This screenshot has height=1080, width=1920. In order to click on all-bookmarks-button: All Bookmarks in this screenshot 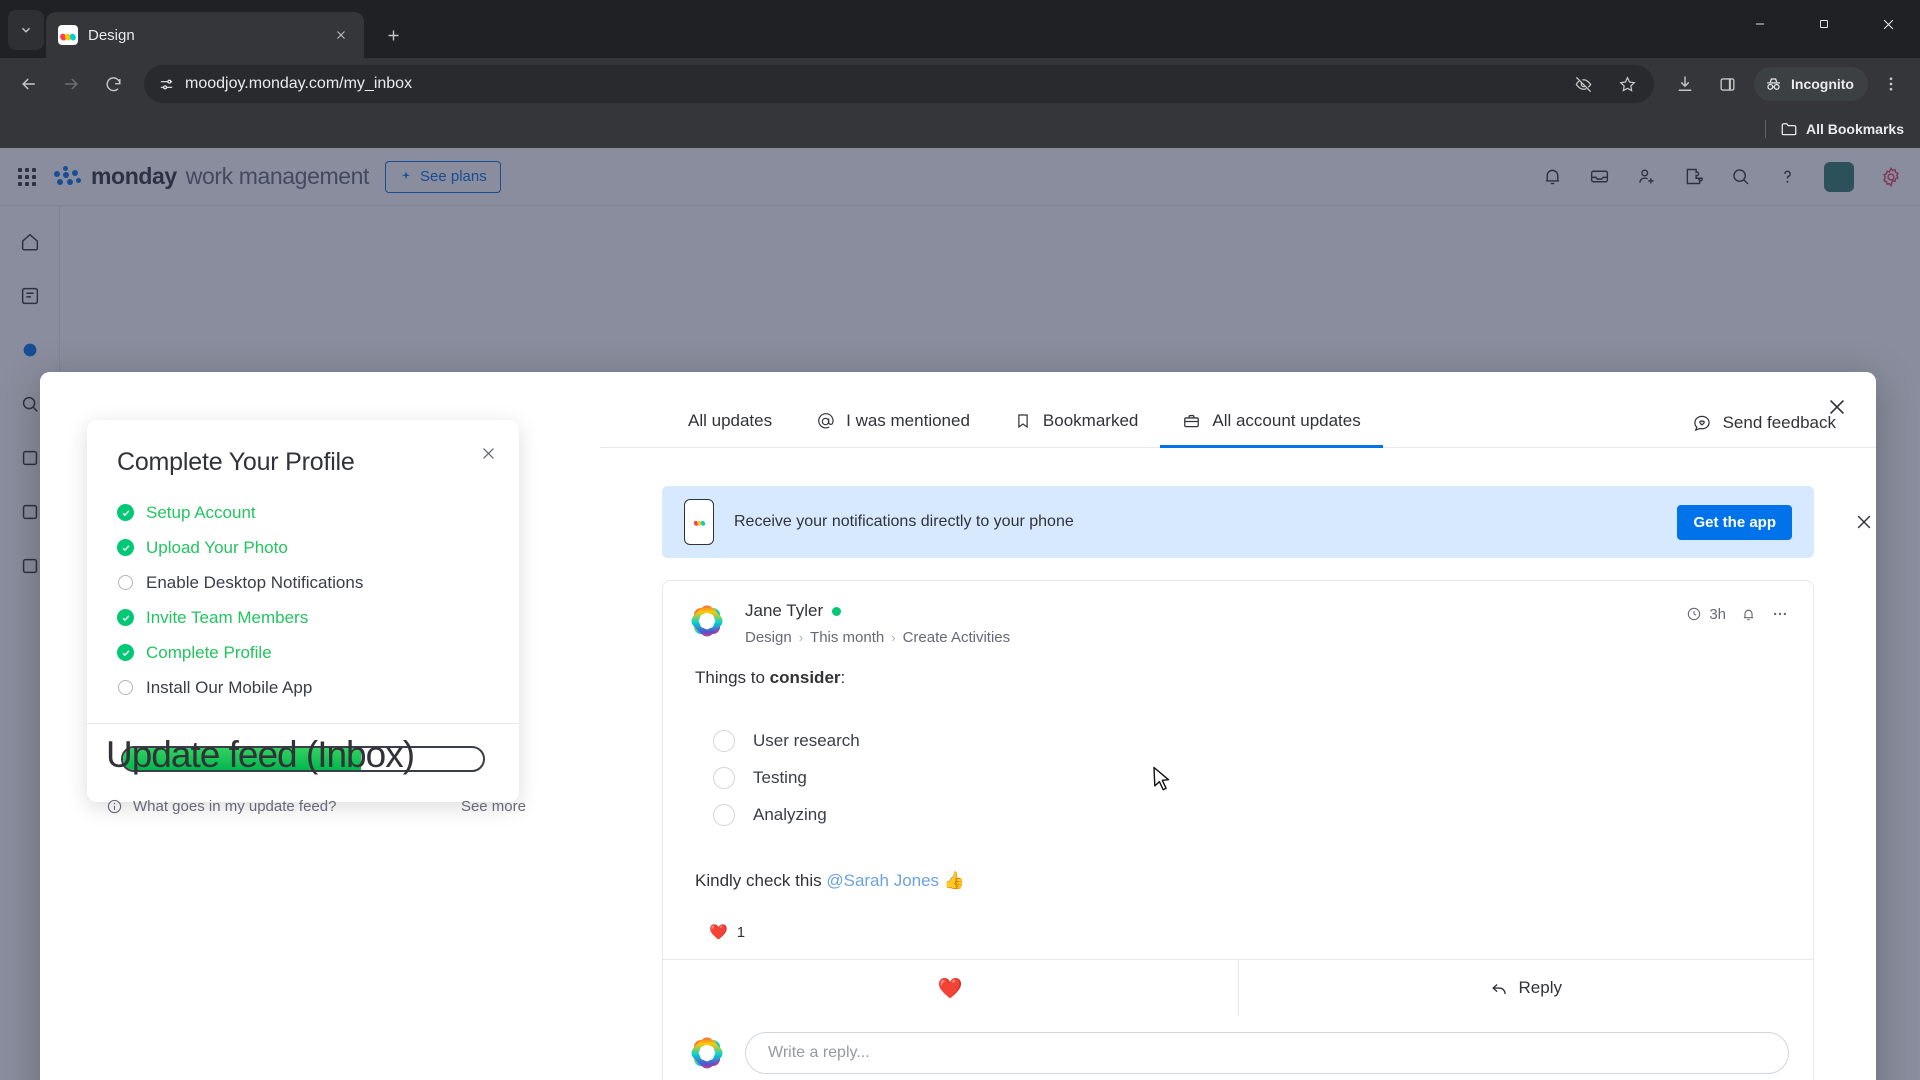, I will do `click(1842, 129)`.